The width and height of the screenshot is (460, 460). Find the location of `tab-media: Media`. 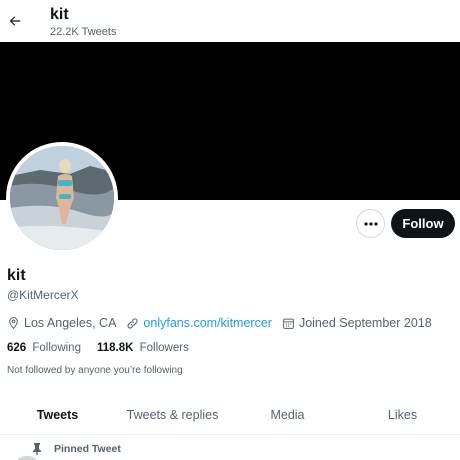

tab-media: Media is located at coordinates (287, 414).